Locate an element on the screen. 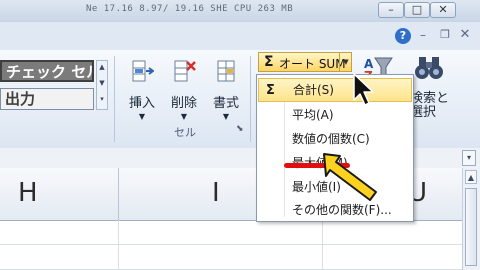  close-icon: ✕ is located at coordinates (443, 9).